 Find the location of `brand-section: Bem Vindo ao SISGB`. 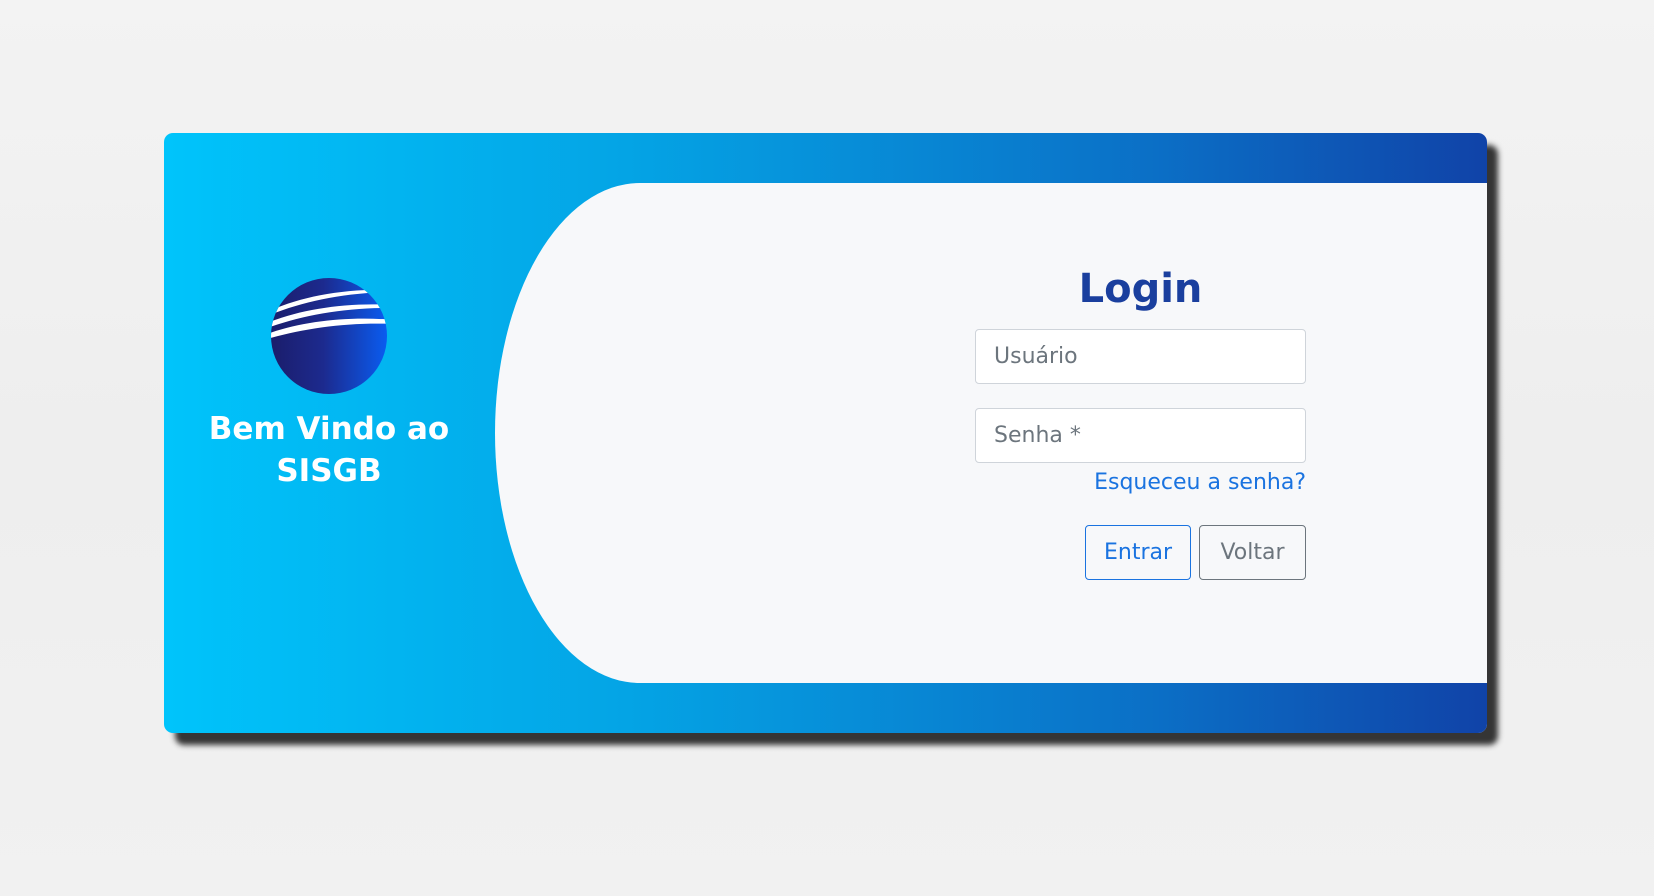

brand-section: Bem Vindo ao SISGB is located at coordinates (329, 385).